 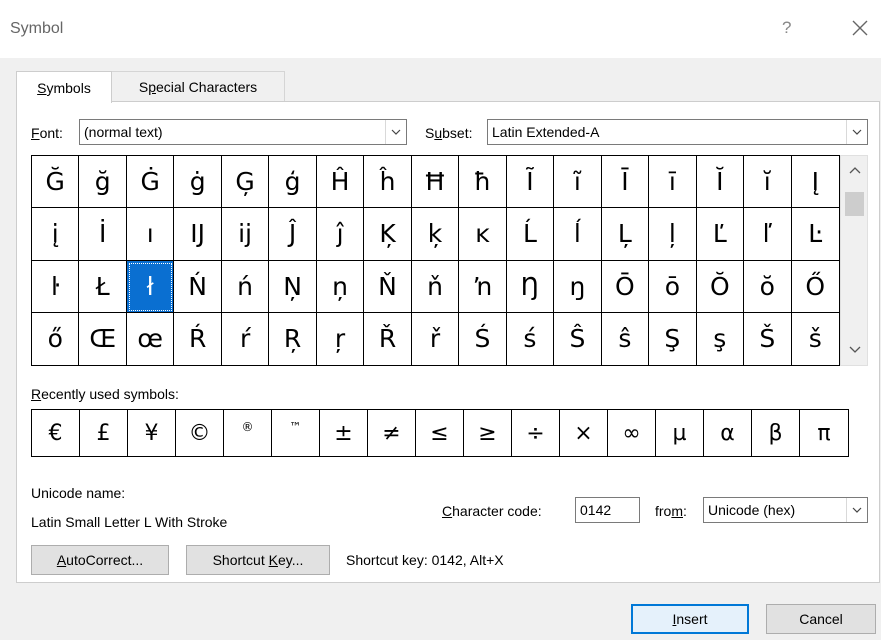 I want to click on symbol-cell: ŋ, so click(x=578, y=286).